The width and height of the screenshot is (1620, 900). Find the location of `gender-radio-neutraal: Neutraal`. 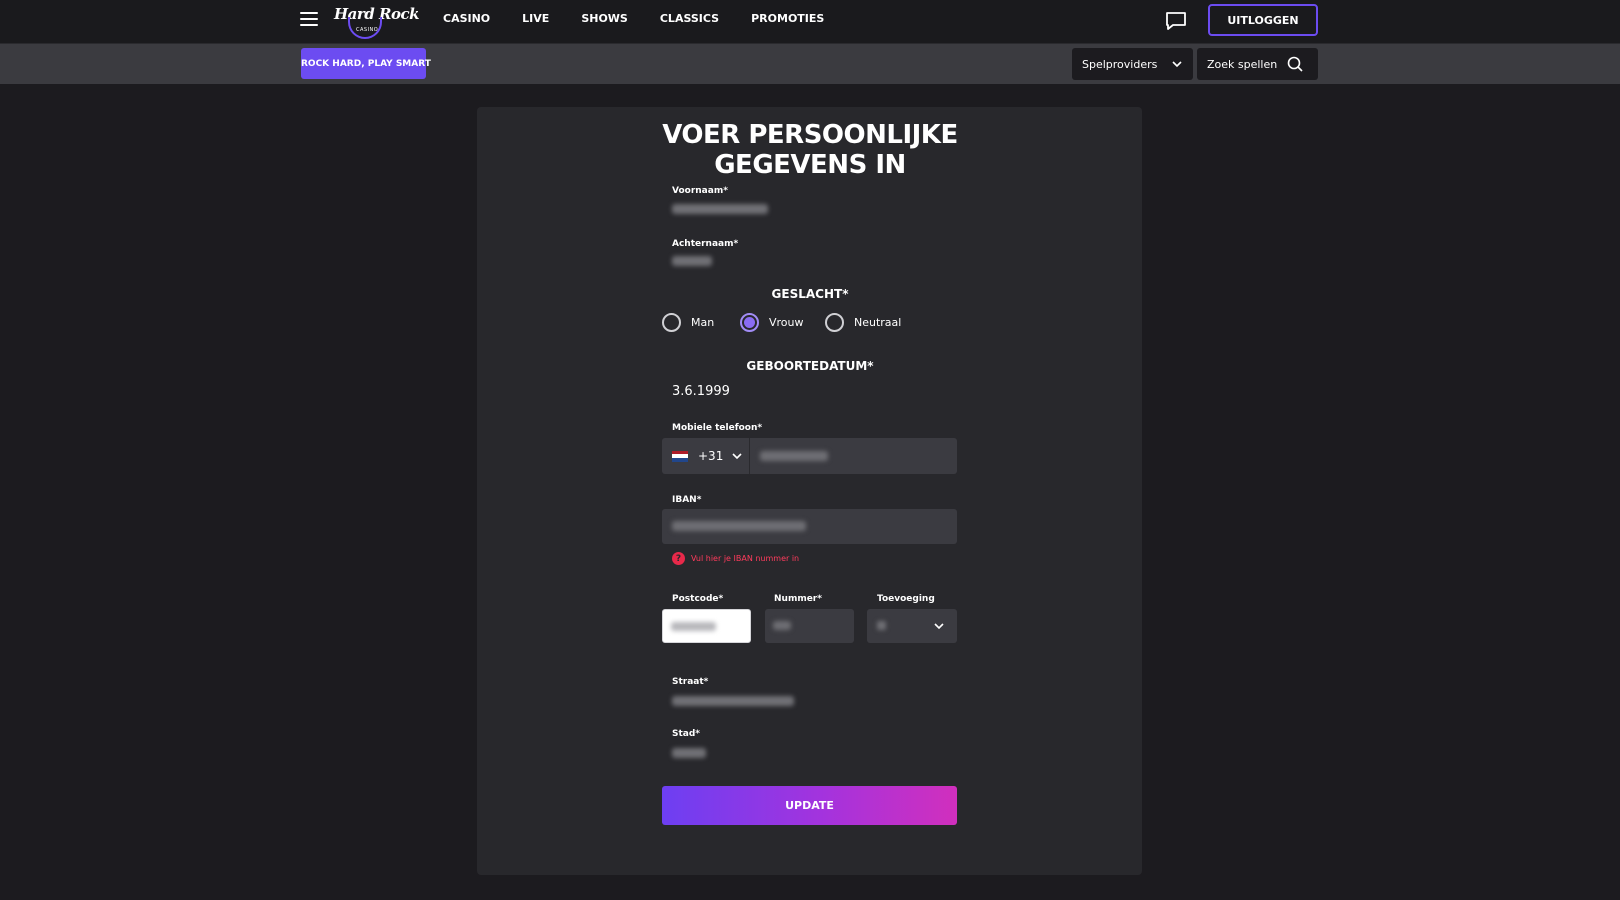

gender-radio-neutraal: Neutraal is located at coordinates (863, 322).